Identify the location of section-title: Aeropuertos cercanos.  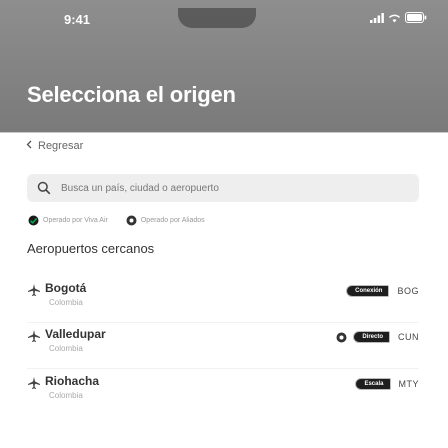
(91, 248).